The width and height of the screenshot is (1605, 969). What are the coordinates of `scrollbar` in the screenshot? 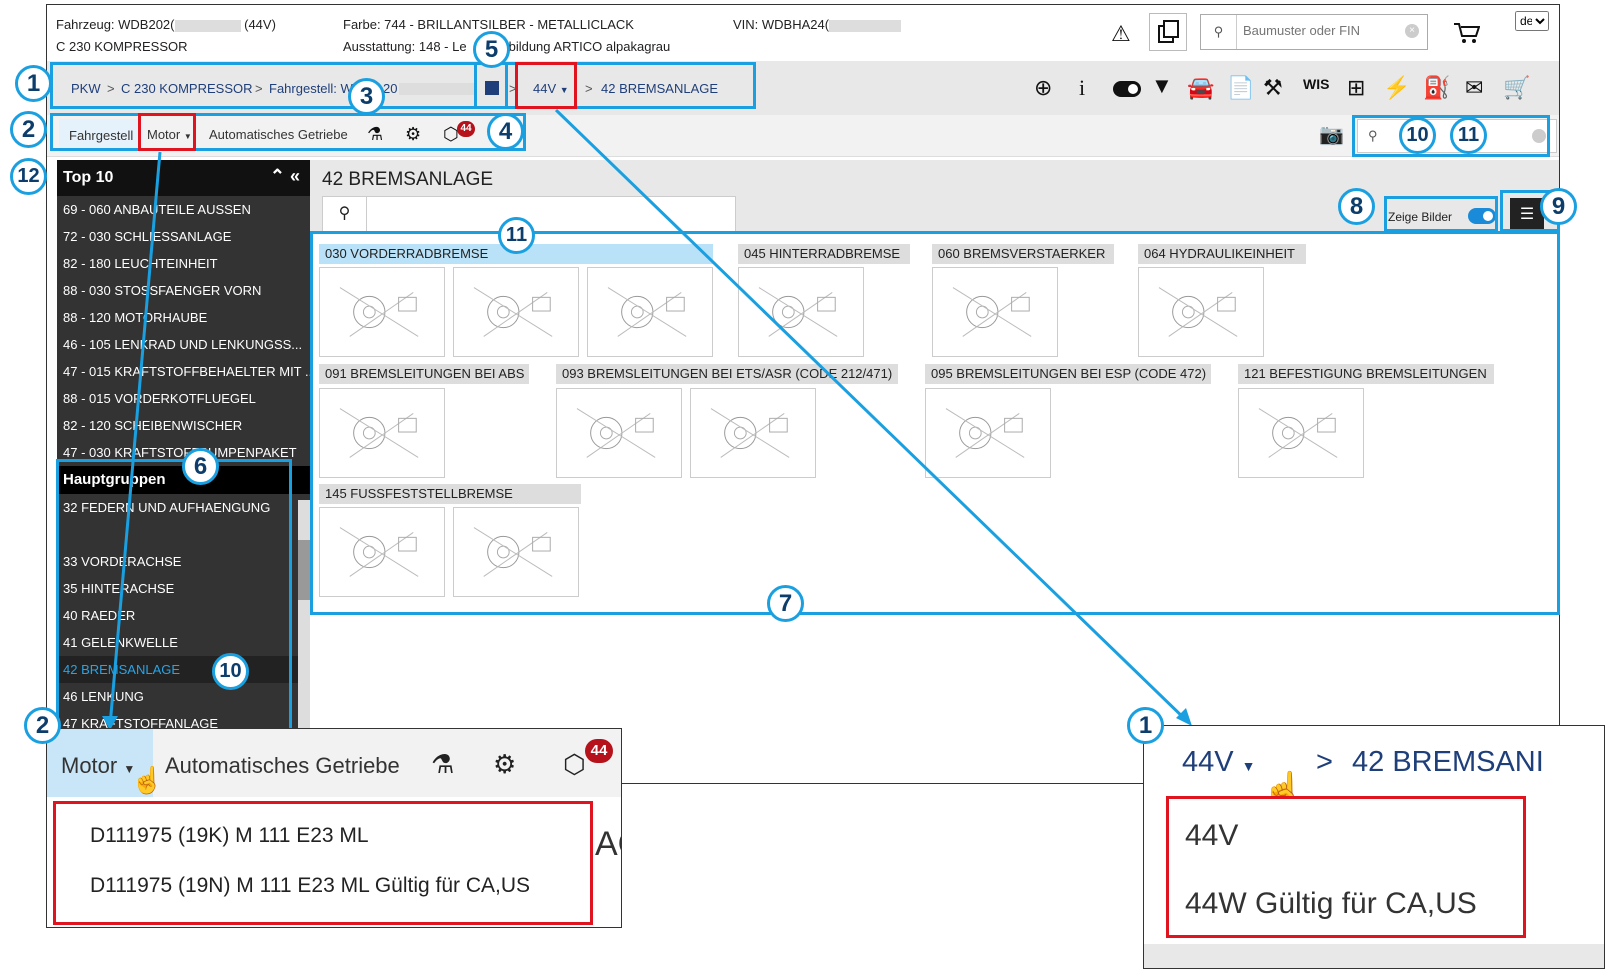 It's located at (304, 615).